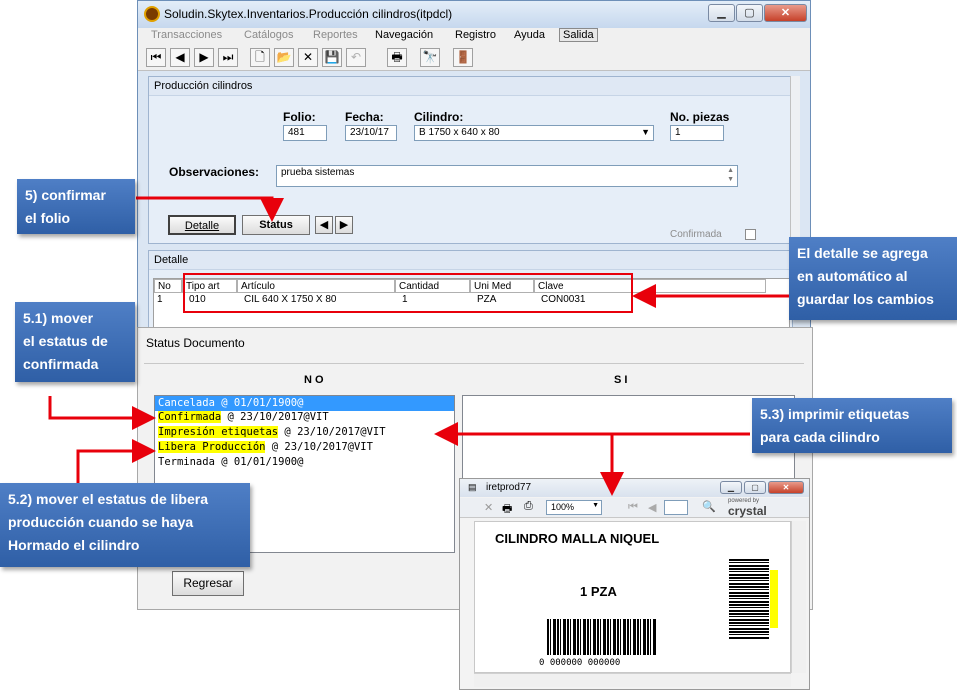  What do you see at coordinates (65, 341) in the screenshot?
I see `callout-line: el estatus de` at bounding box center [65, 341].